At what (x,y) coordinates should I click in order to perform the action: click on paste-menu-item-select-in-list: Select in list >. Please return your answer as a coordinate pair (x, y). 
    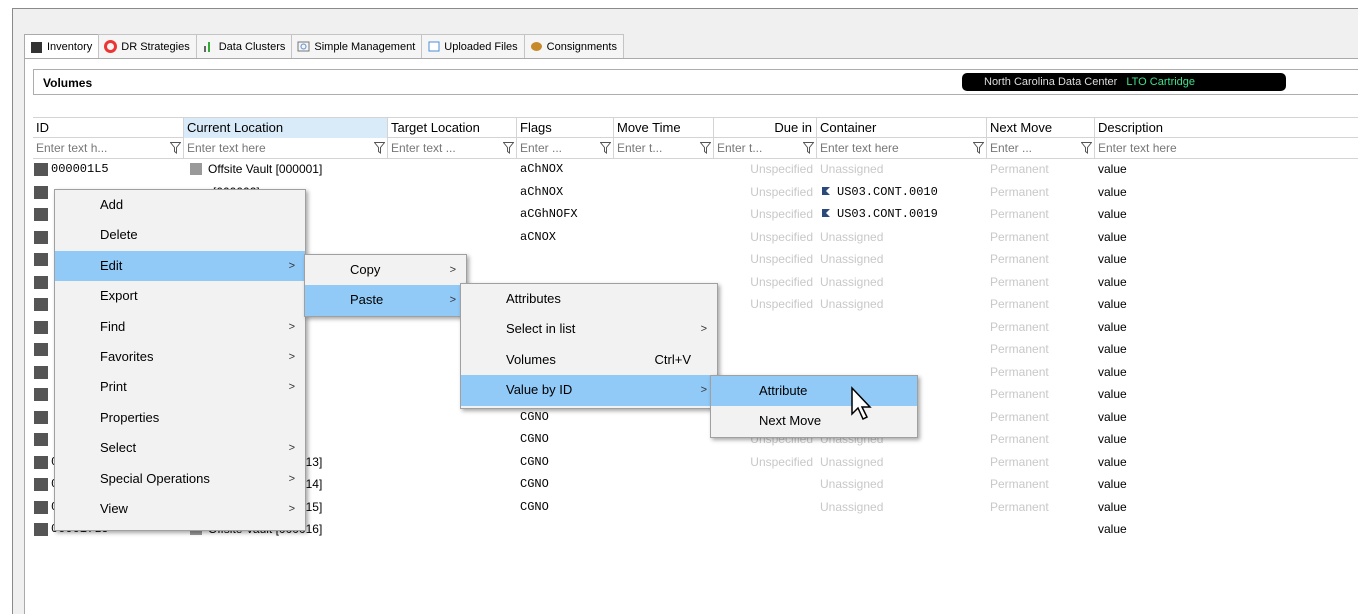
    Looking at the image, I should click on (589, 329).